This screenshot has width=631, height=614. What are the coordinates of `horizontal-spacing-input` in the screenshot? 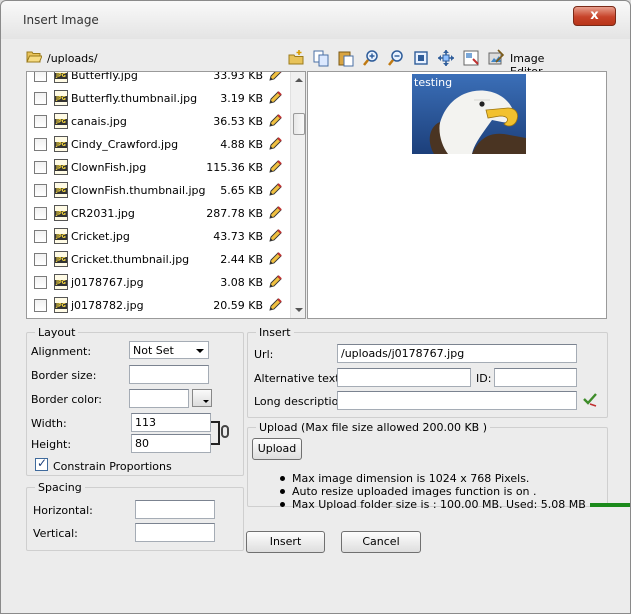 It's located at (175, 509).